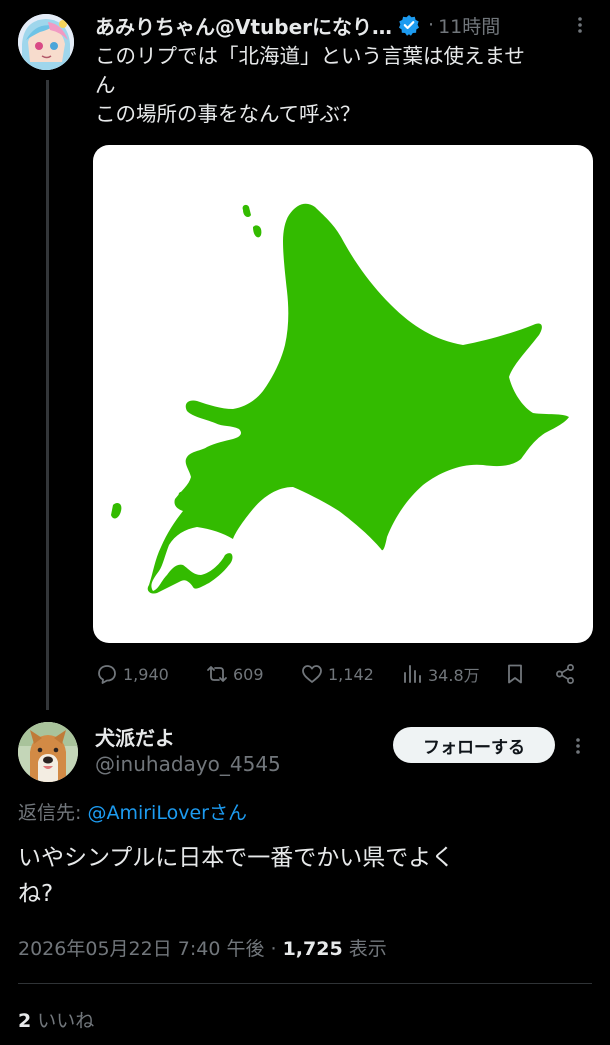 This screenshot has width=610, height=1045. What do you see at coordinates (141, 949) in the screenshot?
I see `tweet-datetime: 2026年05月22日 7:40 午後` at bounding box center [141, 949].